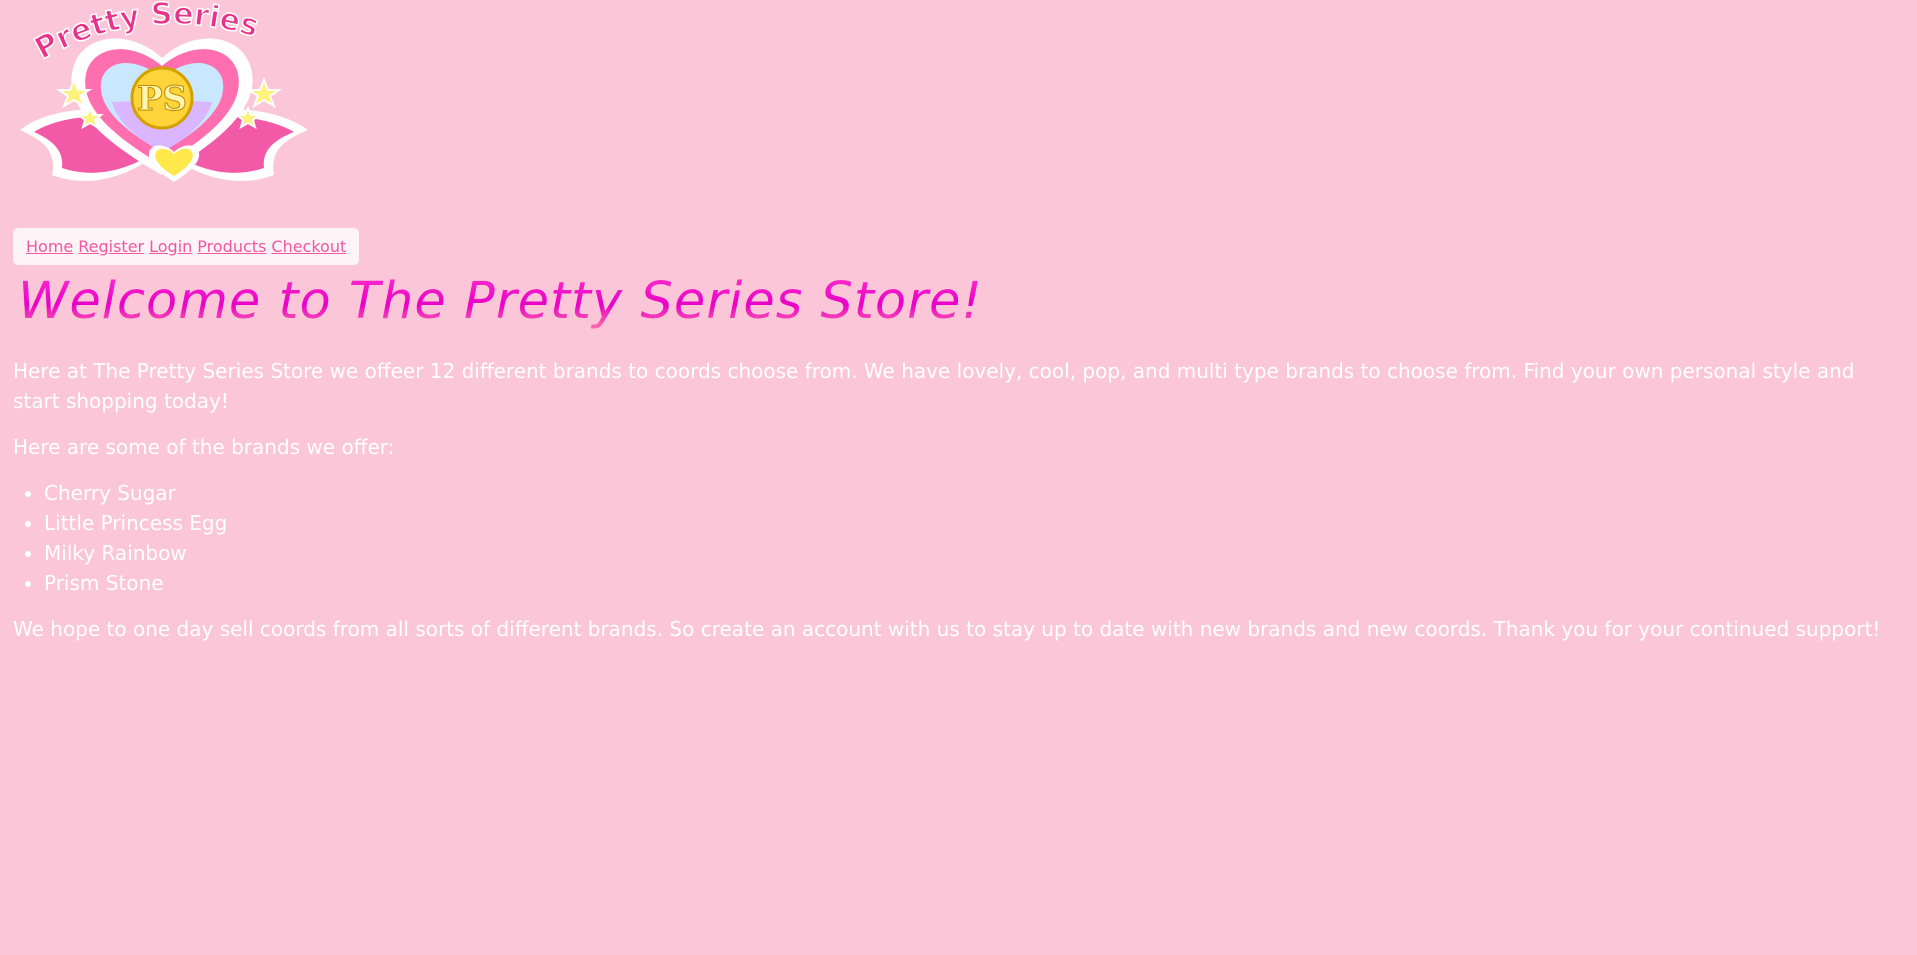 The height and width of the screenshot is (955, 1917). Describe the element at coordinates (500, 301) in the screenshot. I see `page-title: Welcome to The Pretty Series Store!` at that location.